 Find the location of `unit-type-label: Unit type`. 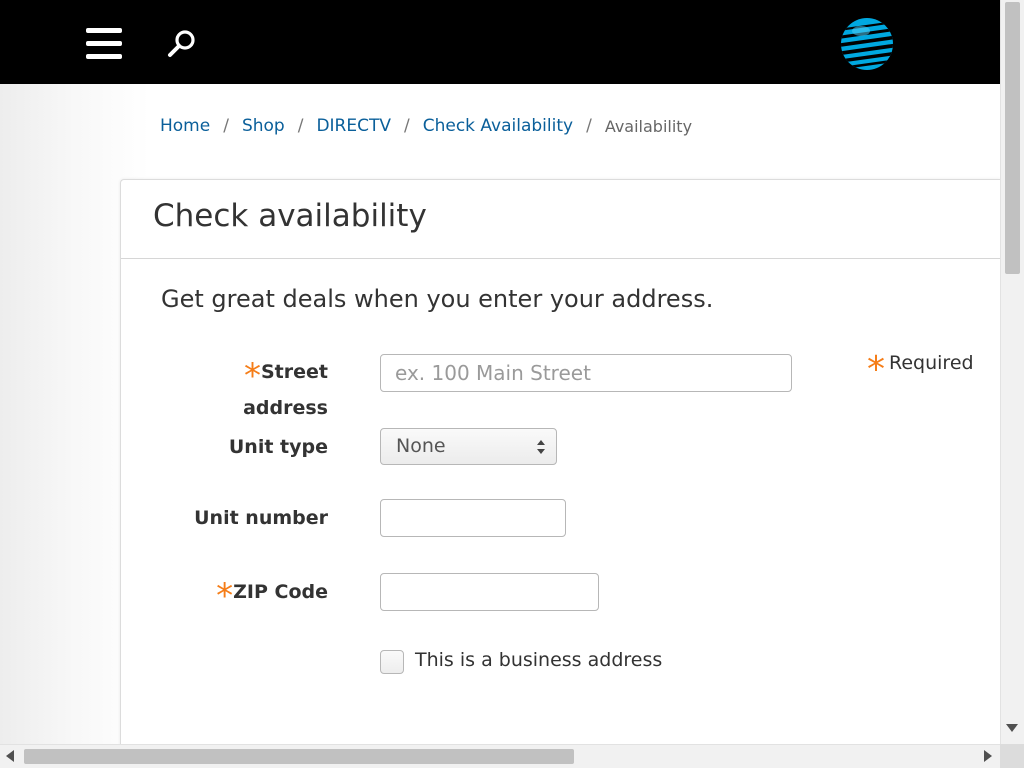

unit-type-label: Unit type is located at coordinates (278, 447).